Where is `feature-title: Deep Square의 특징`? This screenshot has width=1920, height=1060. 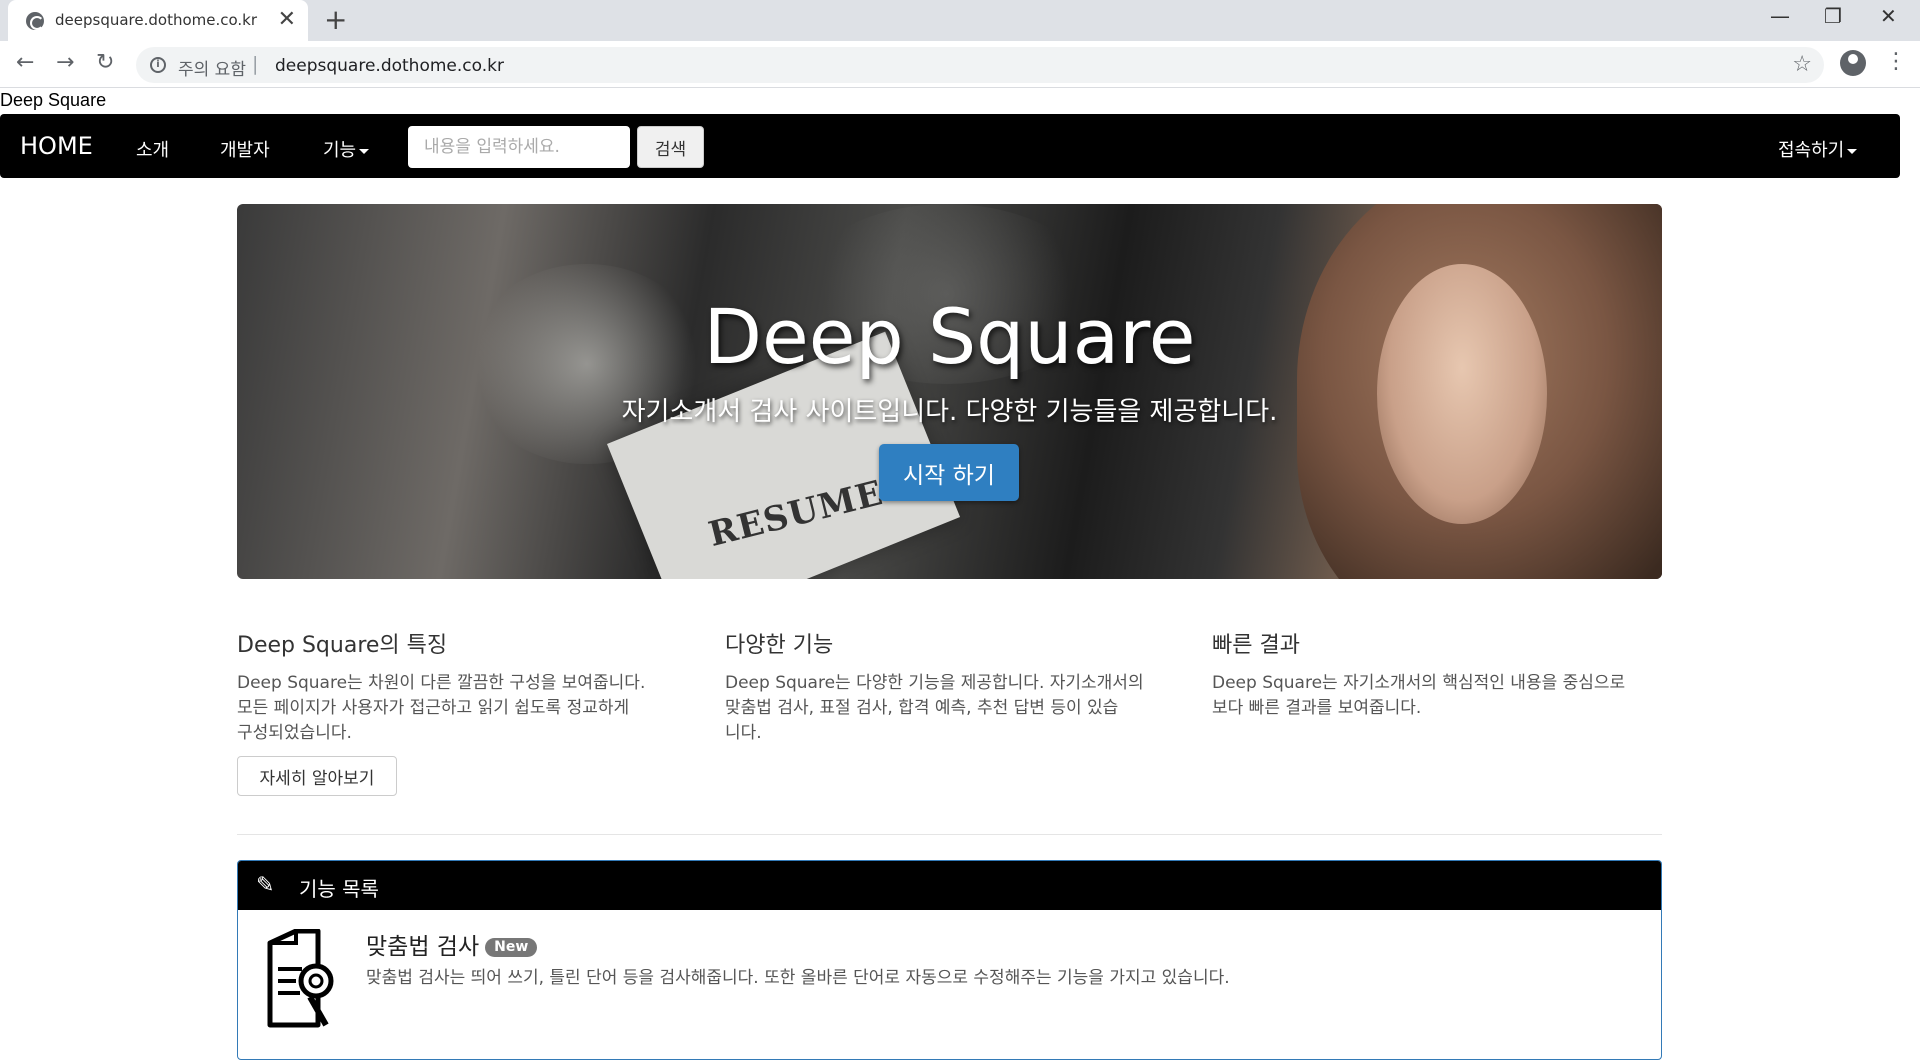
feature-title: Deep Square의 특징 is located at coordinates (342, 645).